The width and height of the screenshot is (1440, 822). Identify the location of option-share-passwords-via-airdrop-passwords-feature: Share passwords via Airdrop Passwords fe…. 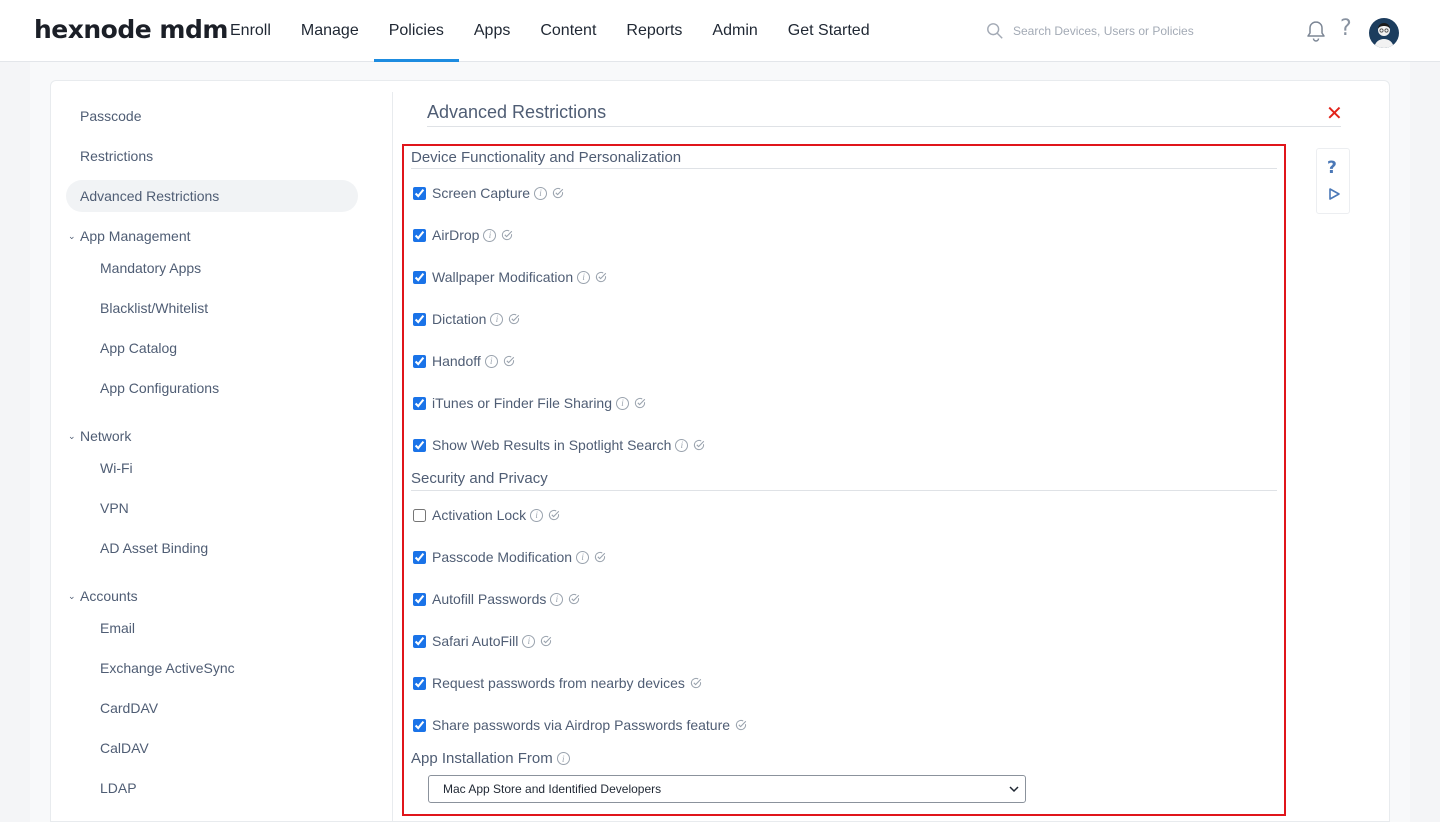
(580, 725).